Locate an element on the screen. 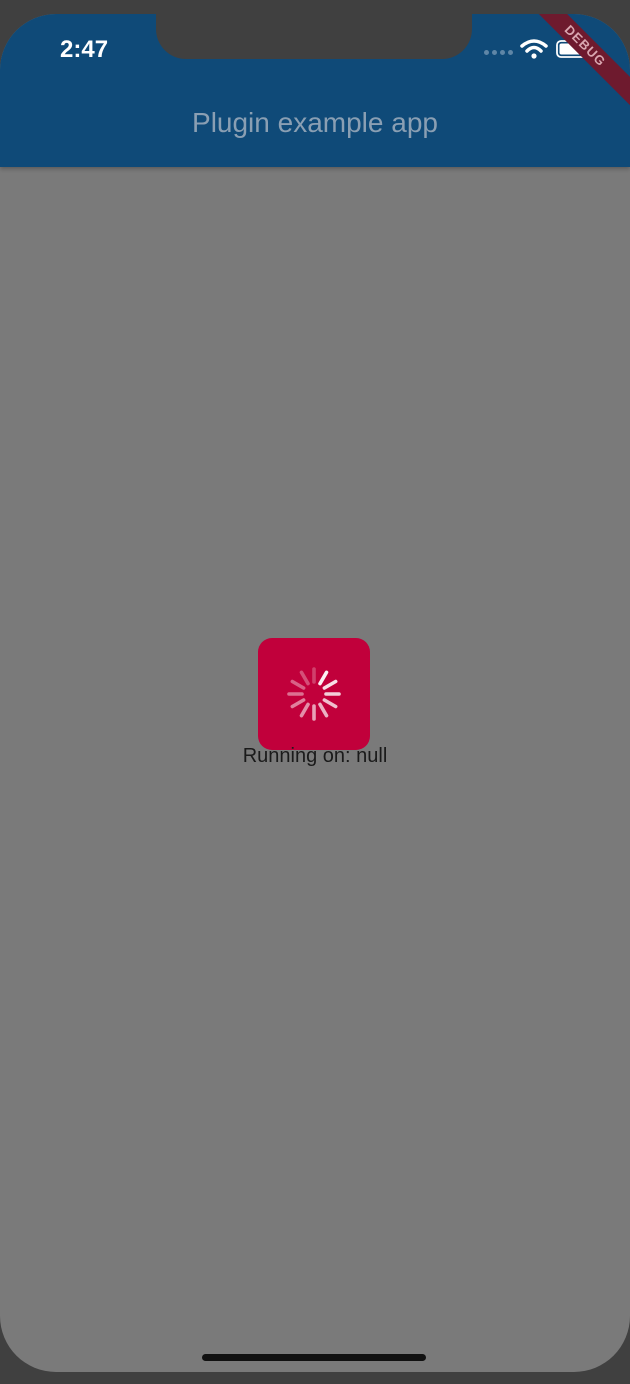 This screenshot has height=1384, width=630. app-bar-title: Plugin example app is located at coordinates (315, 122).